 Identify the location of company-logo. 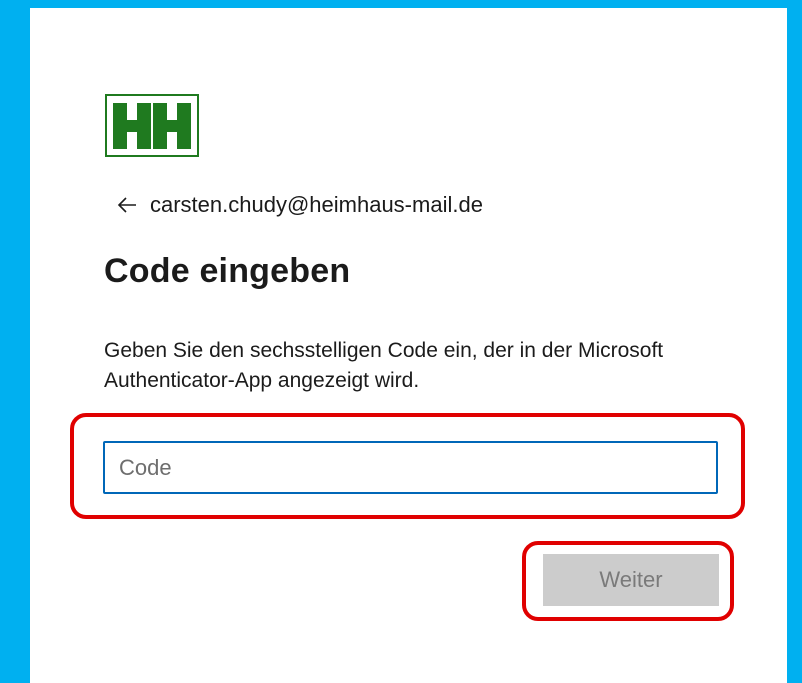
(152, 125).